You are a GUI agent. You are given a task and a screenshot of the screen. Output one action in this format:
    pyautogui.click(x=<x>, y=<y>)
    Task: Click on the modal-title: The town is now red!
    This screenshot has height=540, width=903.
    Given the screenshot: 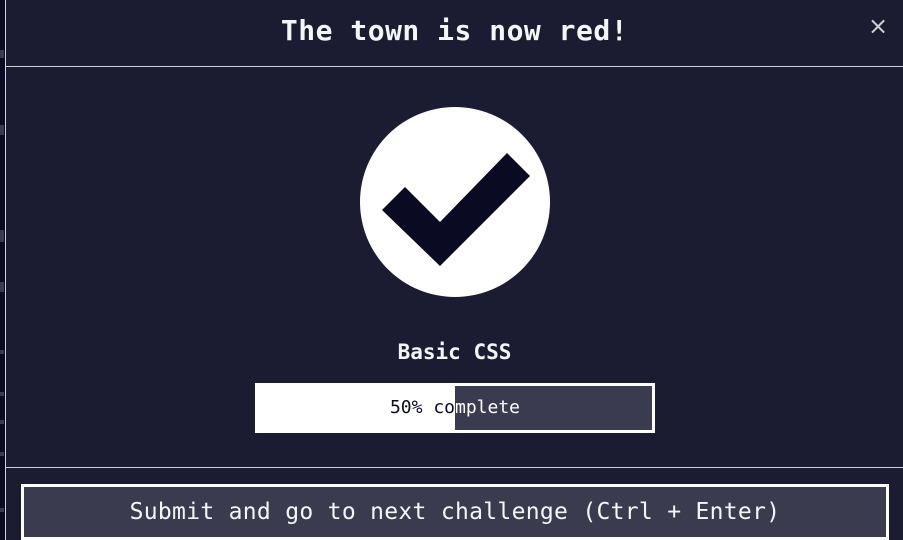 What is the action you would take?
    pyautogui.click(x=454, y=30)
    